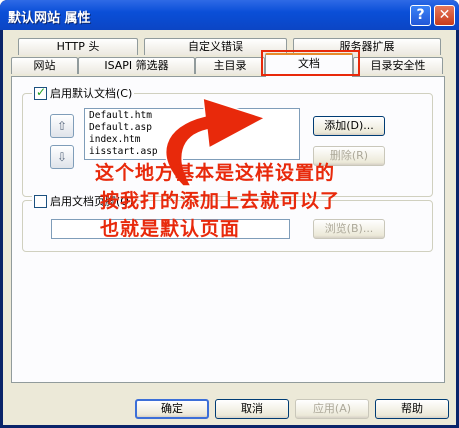 The height and width of the screenshot is (428, 459). Describe the element at coordinates (78, 46) in the screenshot. I see `tab-http-headers: HTTP 头` at that location.